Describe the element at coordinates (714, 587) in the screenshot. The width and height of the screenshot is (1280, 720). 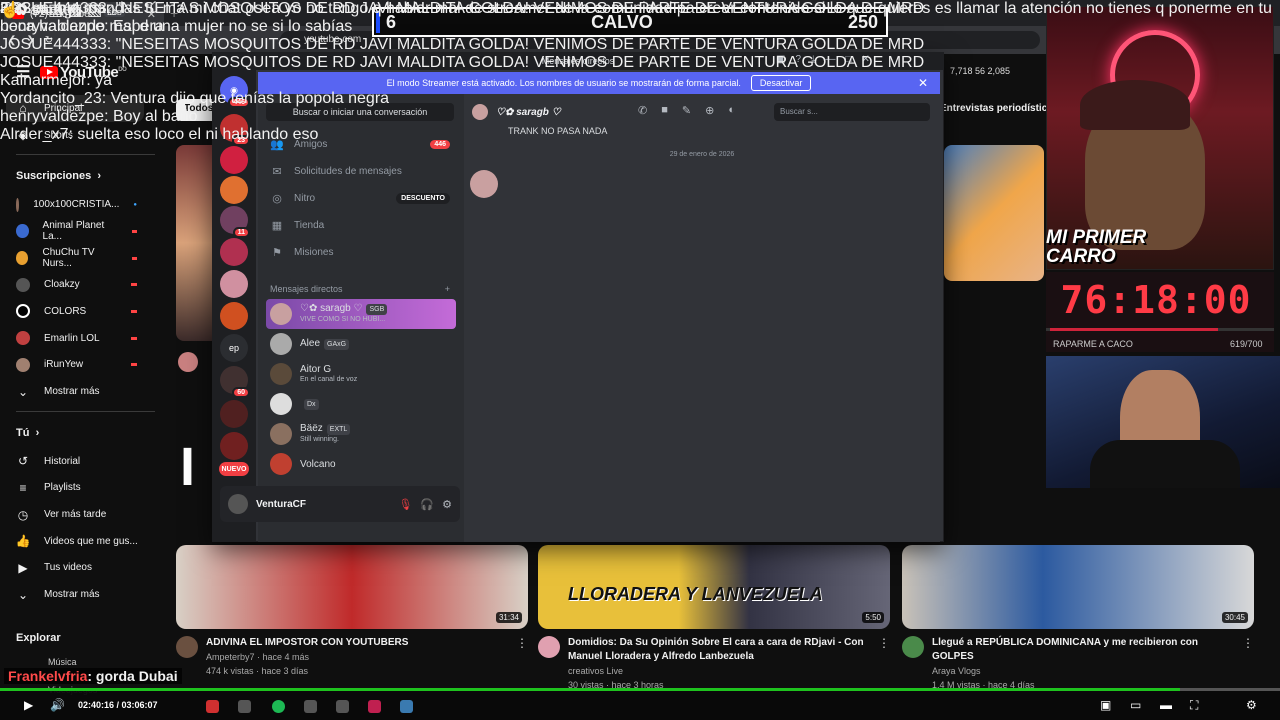
I see `video-thumbnail: LLORADERA Y LANVEZUELA 5:50` at that location.